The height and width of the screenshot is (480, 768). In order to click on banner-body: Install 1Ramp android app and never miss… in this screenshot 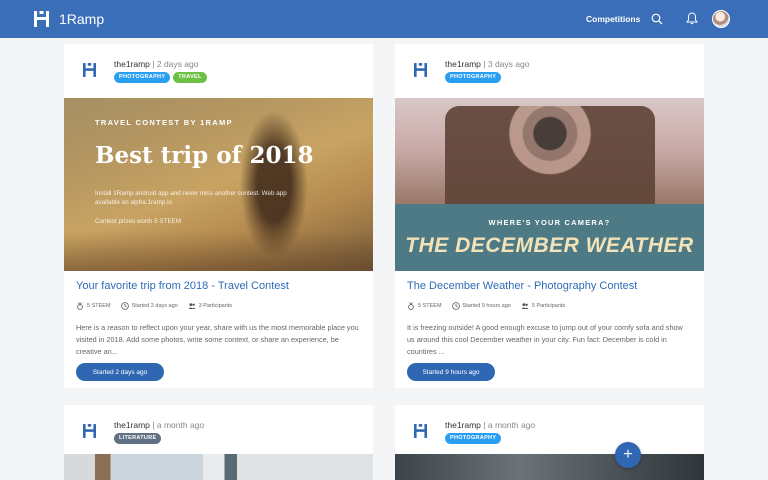, I will do `click(191, 198)`.